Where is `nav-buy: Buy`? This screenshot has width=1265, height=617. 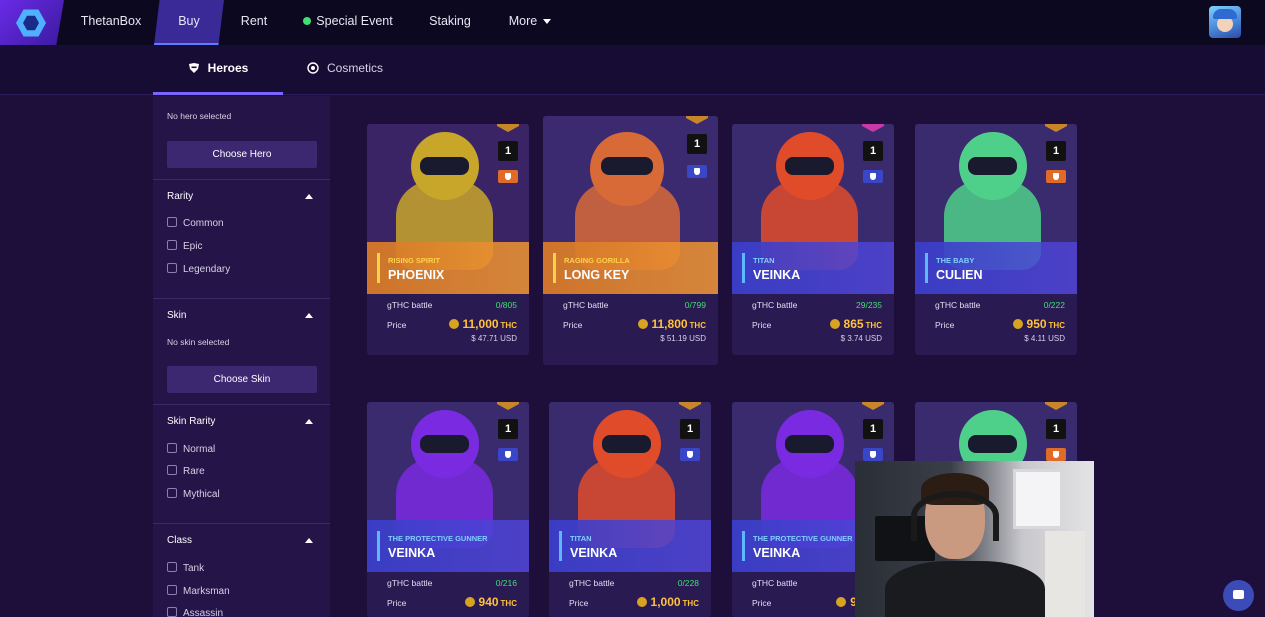 nav-buy: Buy is located at coordinates (189, 22).